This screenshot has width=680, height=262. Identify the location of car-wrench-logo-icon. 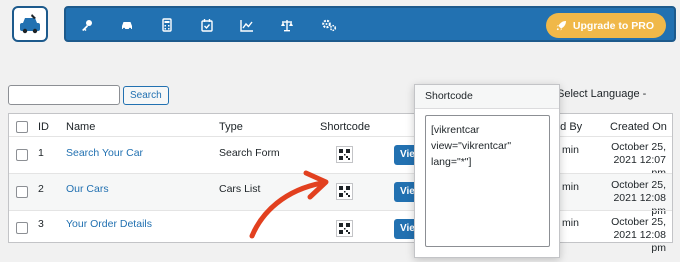
(30, 24).